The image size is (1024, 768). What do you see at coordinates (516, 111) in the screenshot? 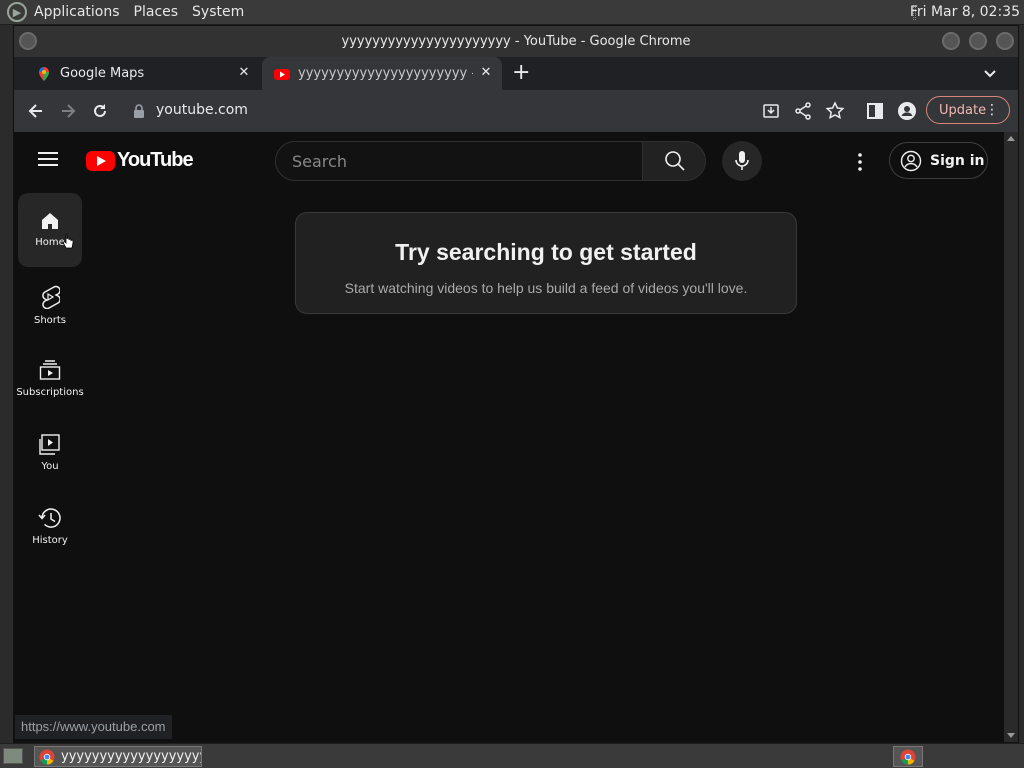
I see `browser-toolbar: youtube.com Update ⋮` at bounding box center [516, 111].